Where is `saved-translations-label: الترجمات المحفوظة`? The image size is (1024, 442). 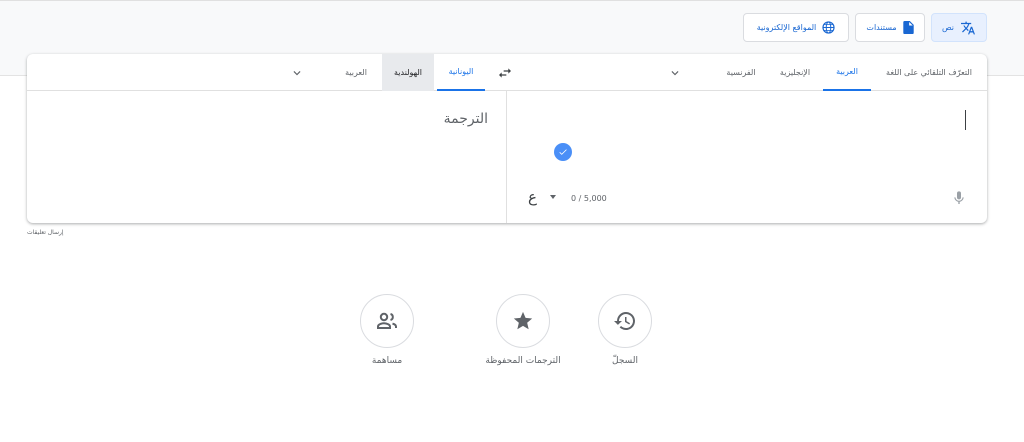
saved-translations-label: الترجمات المحفوظة is located at coordinates (523, 361).